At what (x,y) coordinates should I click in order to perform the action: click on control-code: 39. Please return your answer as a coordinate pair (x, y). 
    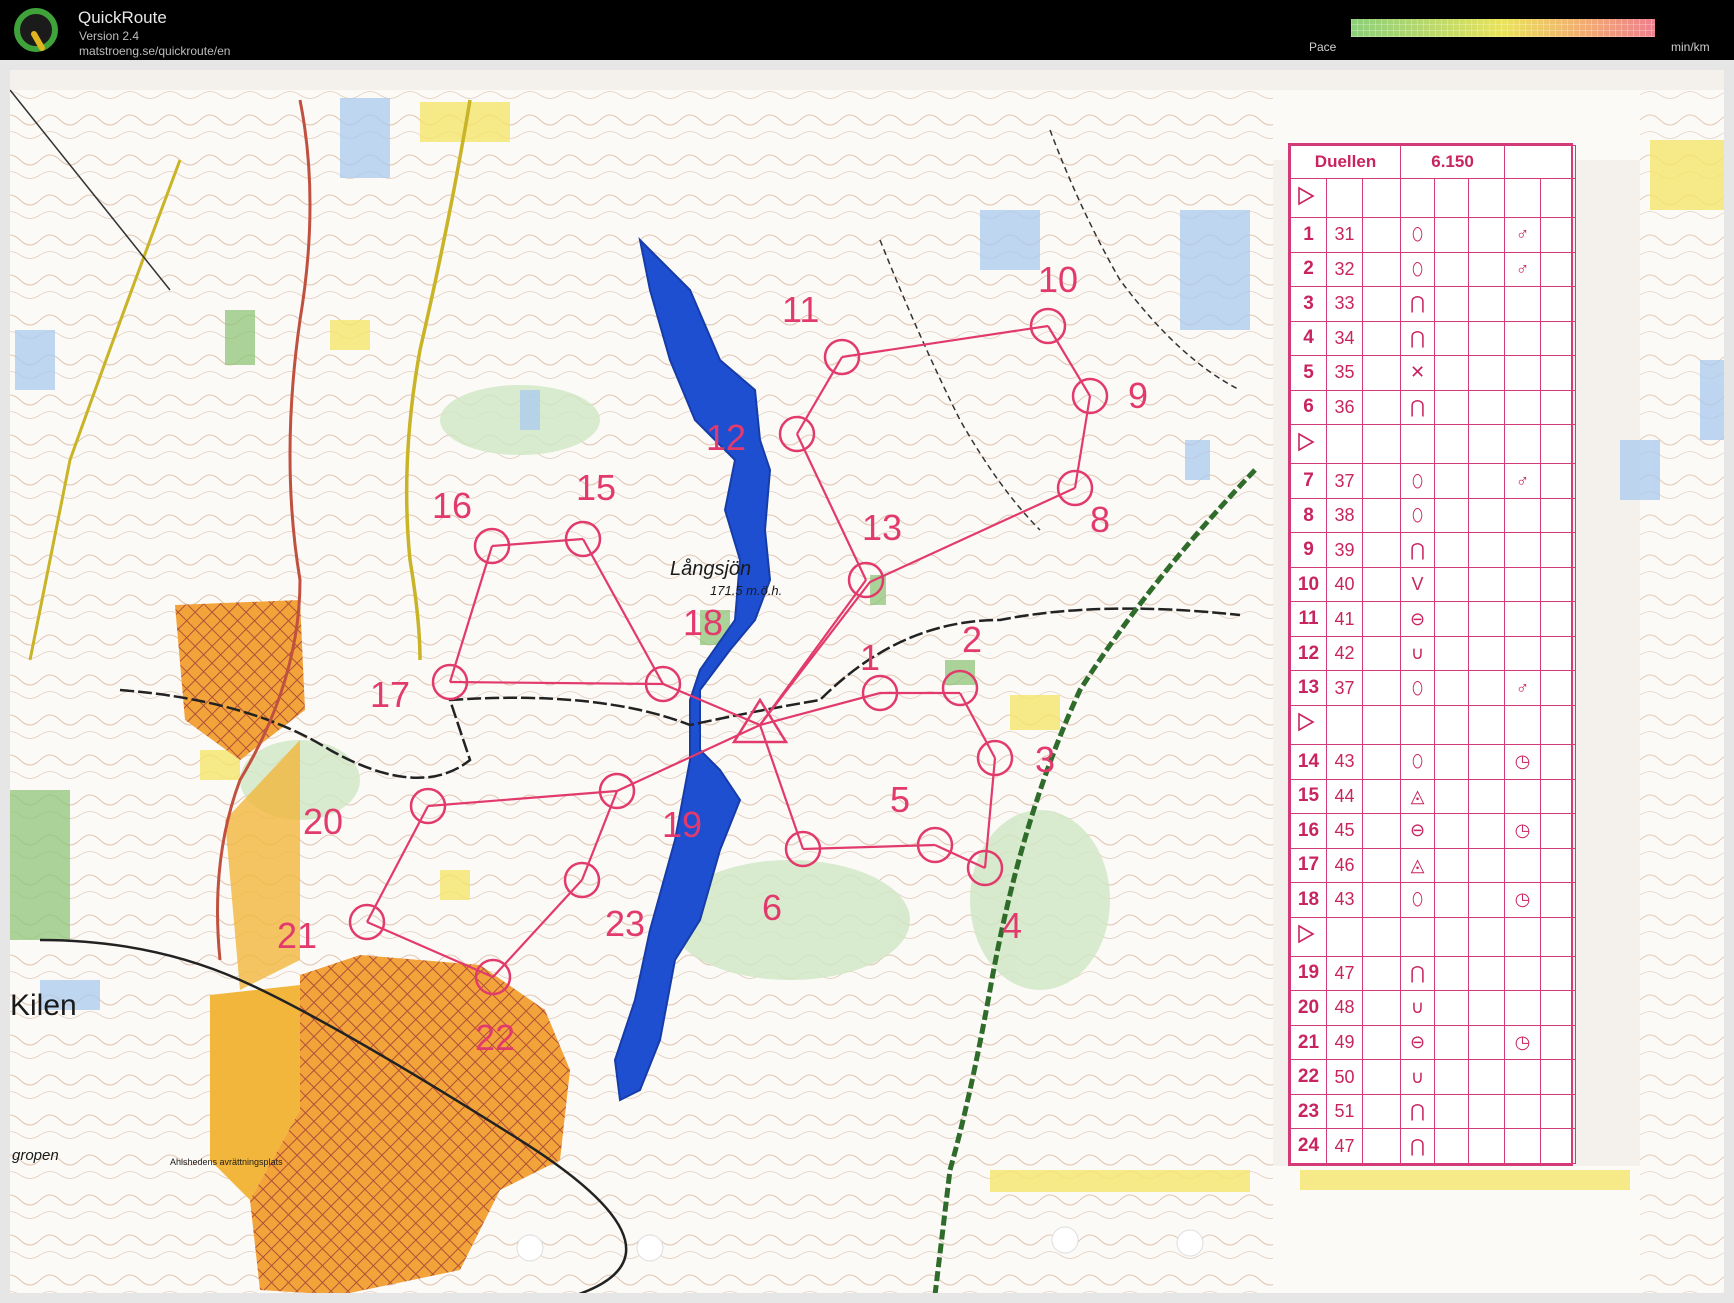
    Looking at the image, I should click on (1344, 550).